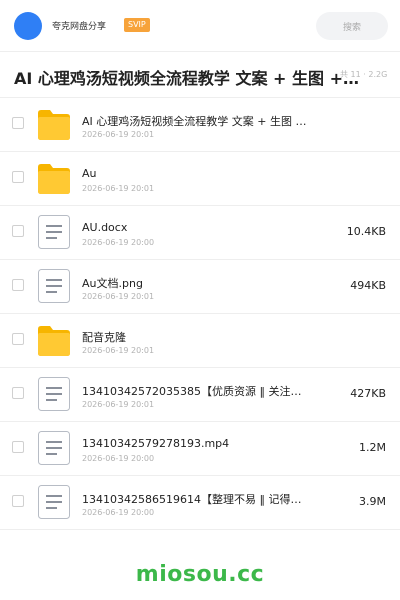 Image resolution: width=400 pixels, height=600 pixels. Describe the element at coordinates (366, 231) in the screenshot. I see `file-size: 10.4KB` at that location.